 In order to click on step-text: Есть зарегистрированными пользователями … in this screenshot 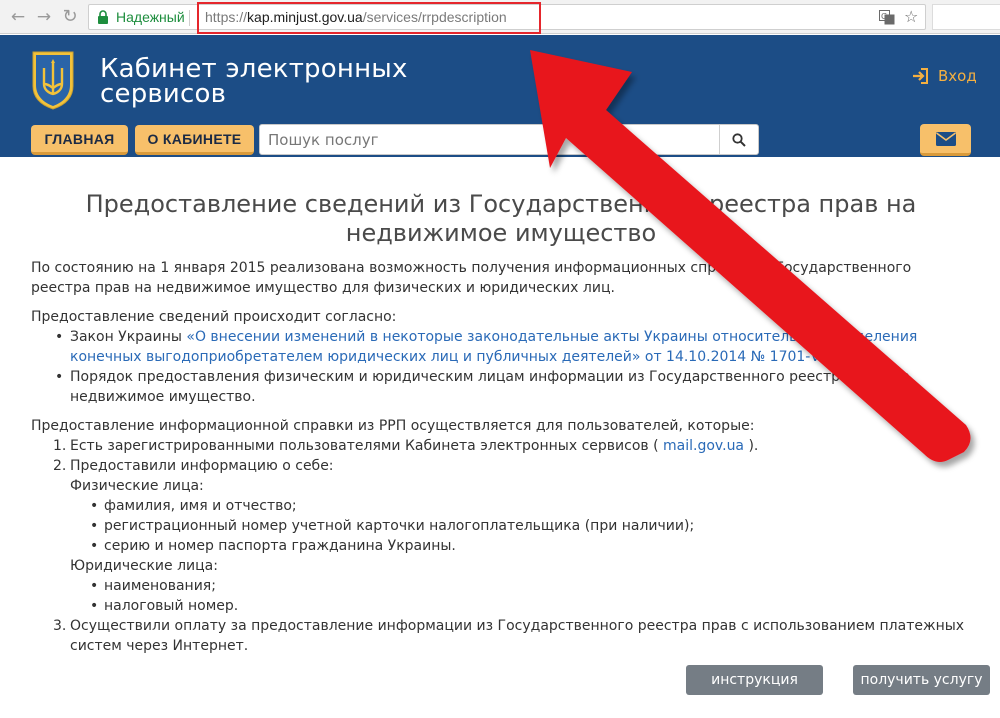, I will do `click(367, 446)`.